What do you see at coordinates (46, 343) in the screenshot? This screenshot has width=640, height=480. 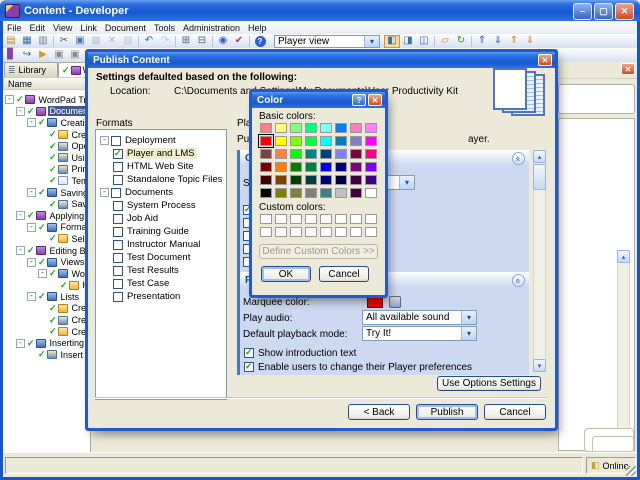 I see `tree-item: - ✓ Inserting` at bounding box center [46, 343].